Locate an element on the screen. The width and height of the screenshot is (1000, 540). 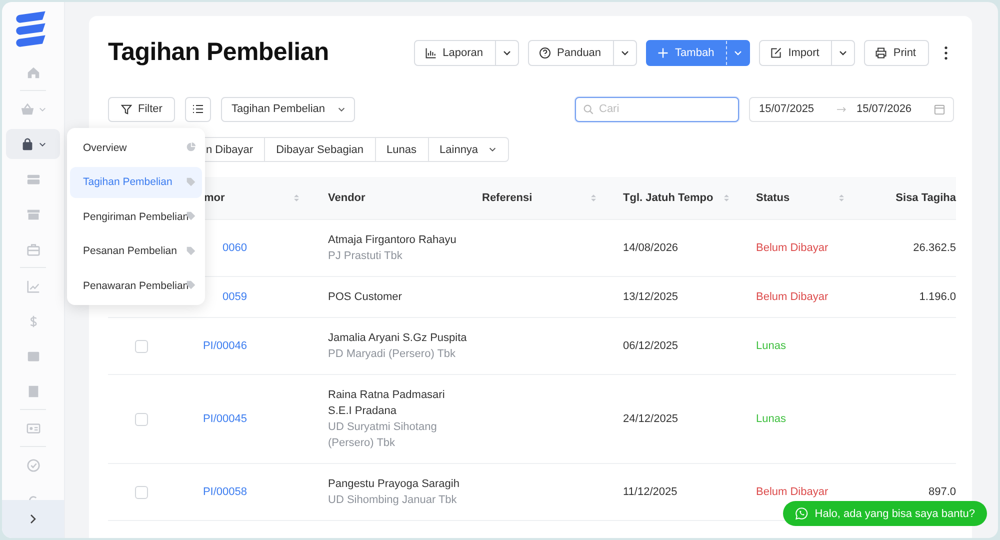
basket-icon is located at coordinates (27, 109).